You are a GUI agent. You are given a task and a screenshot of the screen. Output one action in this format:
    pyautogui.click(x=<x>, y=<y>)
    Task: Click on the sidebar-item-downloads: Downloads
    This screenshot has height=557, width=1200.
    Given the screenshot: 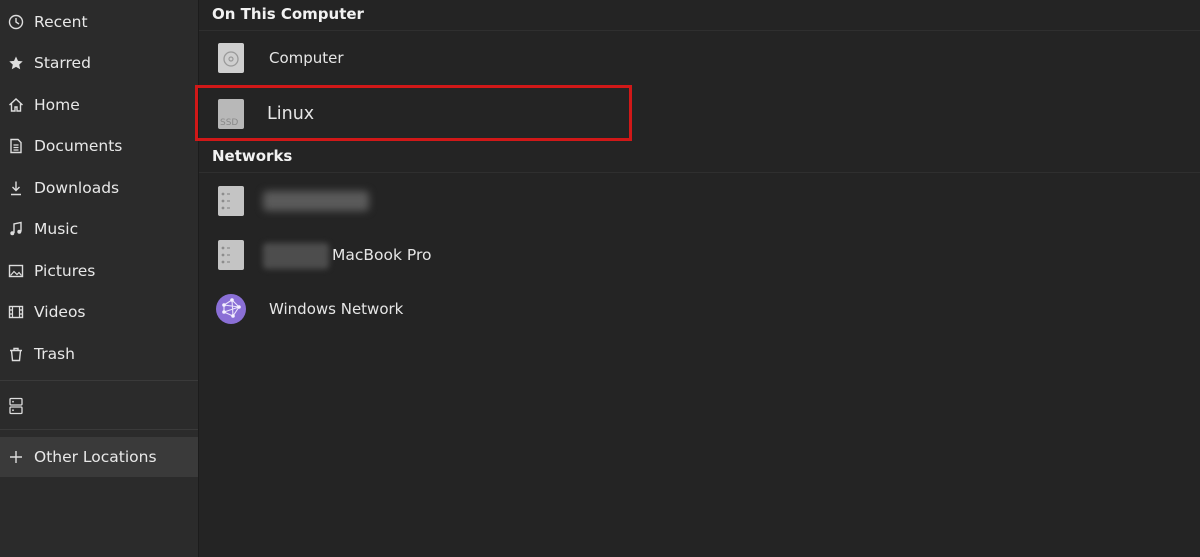 What is the action you would take?
    pyautogui.click(x=99, y=188)
    